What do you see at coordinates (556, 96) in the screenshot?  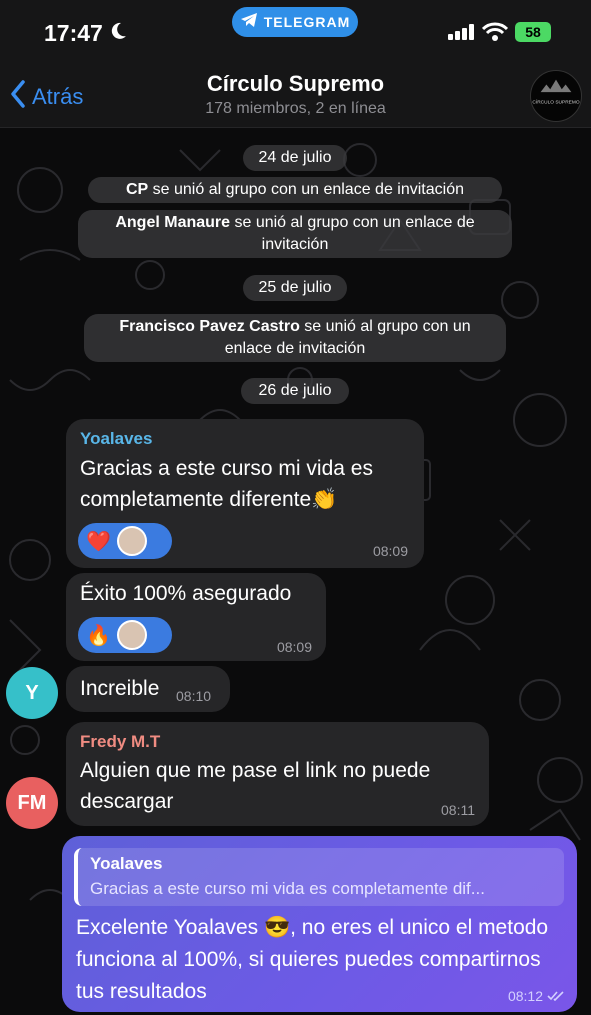 I see `group-avatar: CÍRCULO SUPREMO` at bounding box center [556, 96].